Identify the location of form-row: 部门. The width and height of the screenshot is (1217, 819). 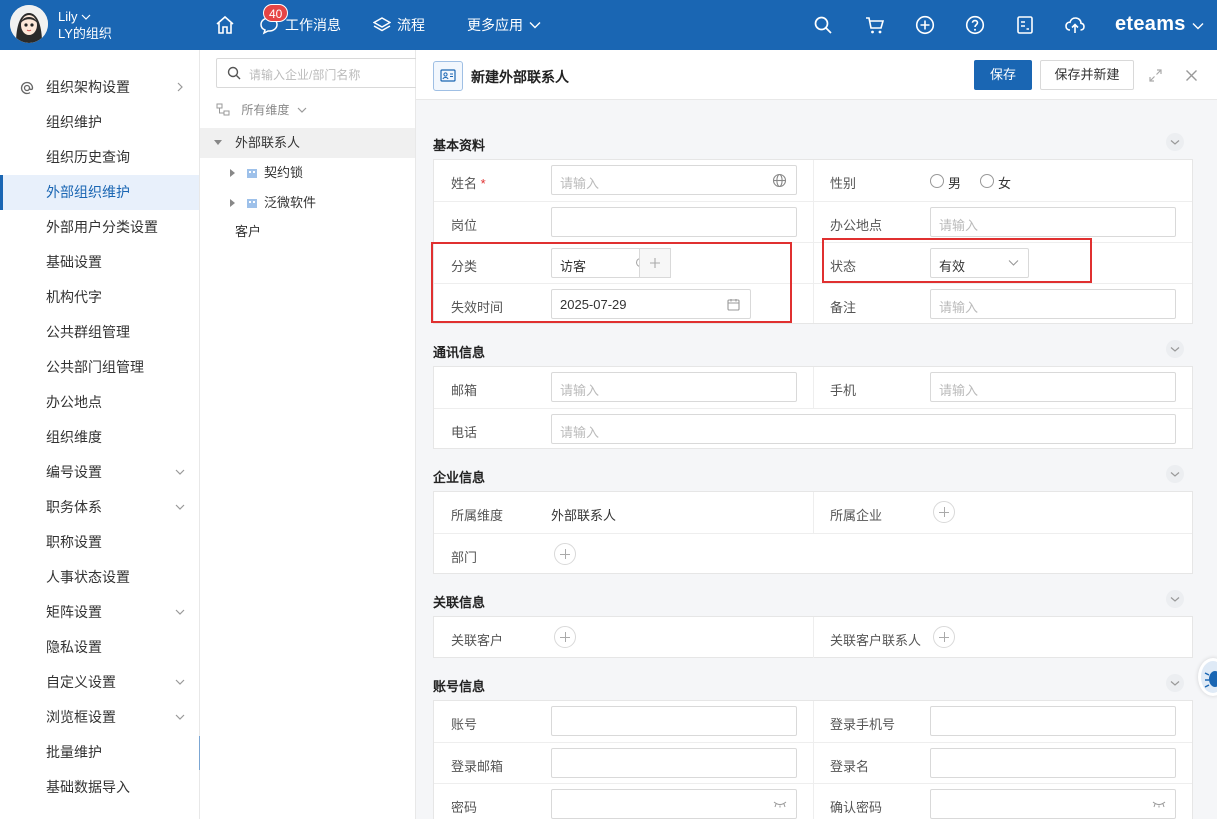
(813, 553).